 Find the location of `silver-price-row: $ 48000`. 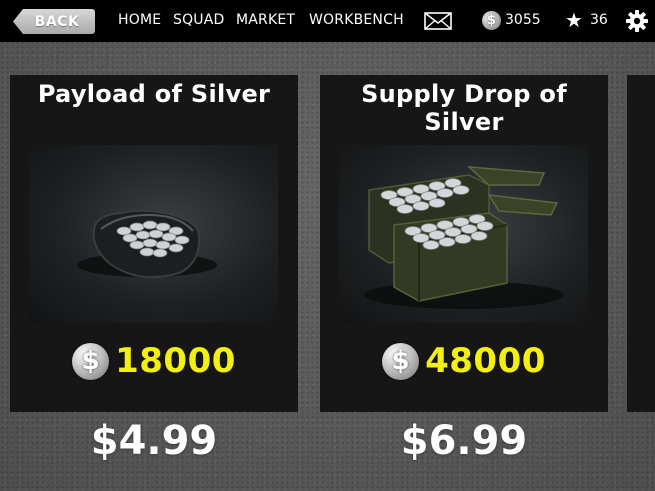

silver-price-row: $ 48000 is located at coordinates (464, 361).